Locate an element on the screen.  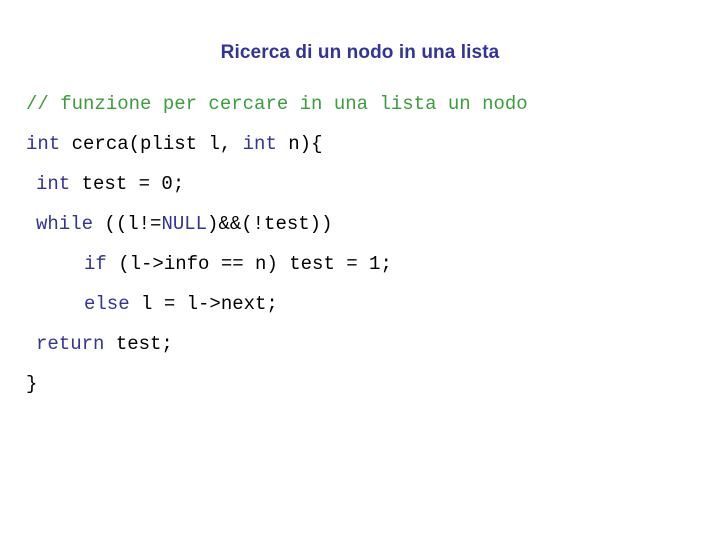
code-token-plain: } is located at coordinates (32, 384).